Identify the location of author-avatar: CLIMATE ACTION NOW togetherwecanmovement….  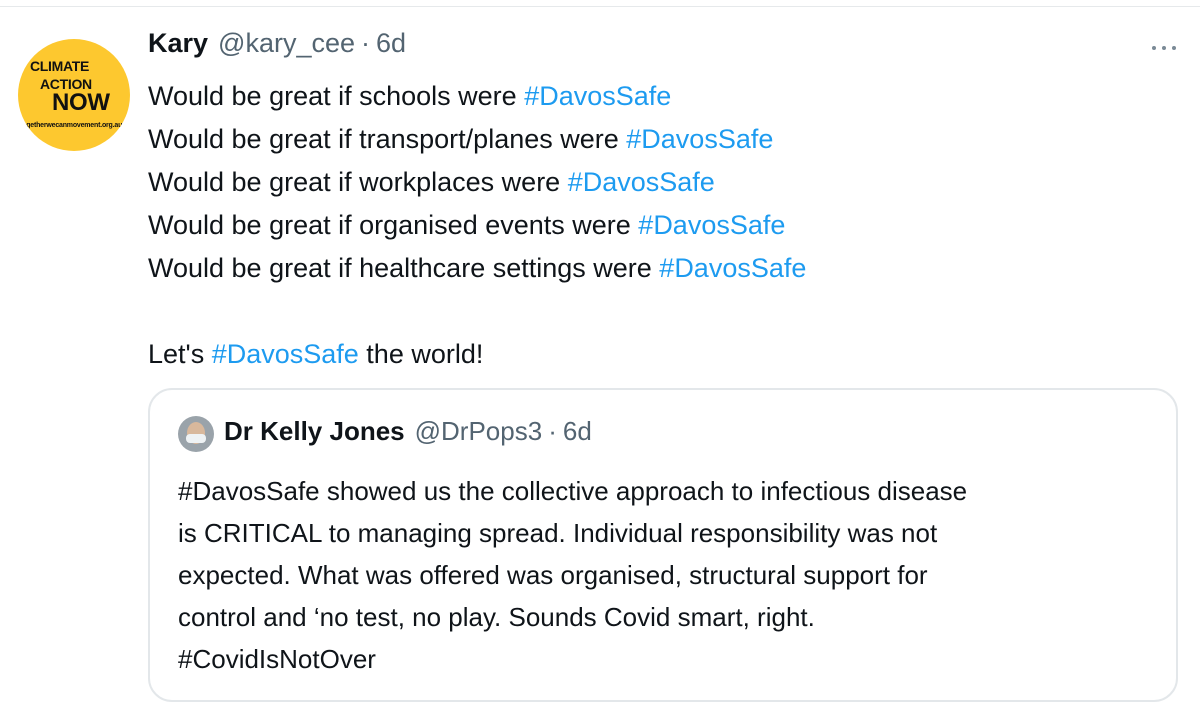
(74, 95).